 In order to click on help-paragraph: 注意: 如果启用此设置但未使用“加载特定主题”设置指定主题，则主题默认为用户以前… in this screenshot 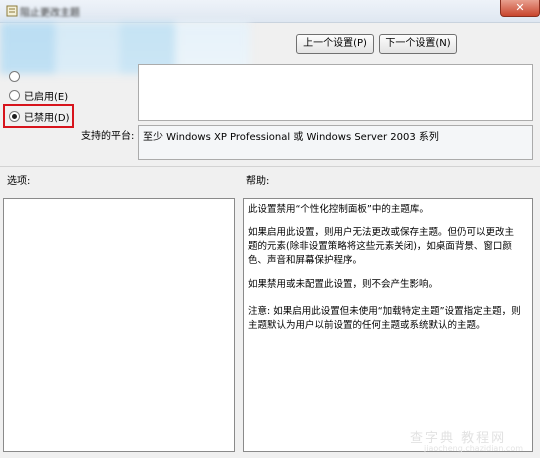, I will do `click(384, 318)`.